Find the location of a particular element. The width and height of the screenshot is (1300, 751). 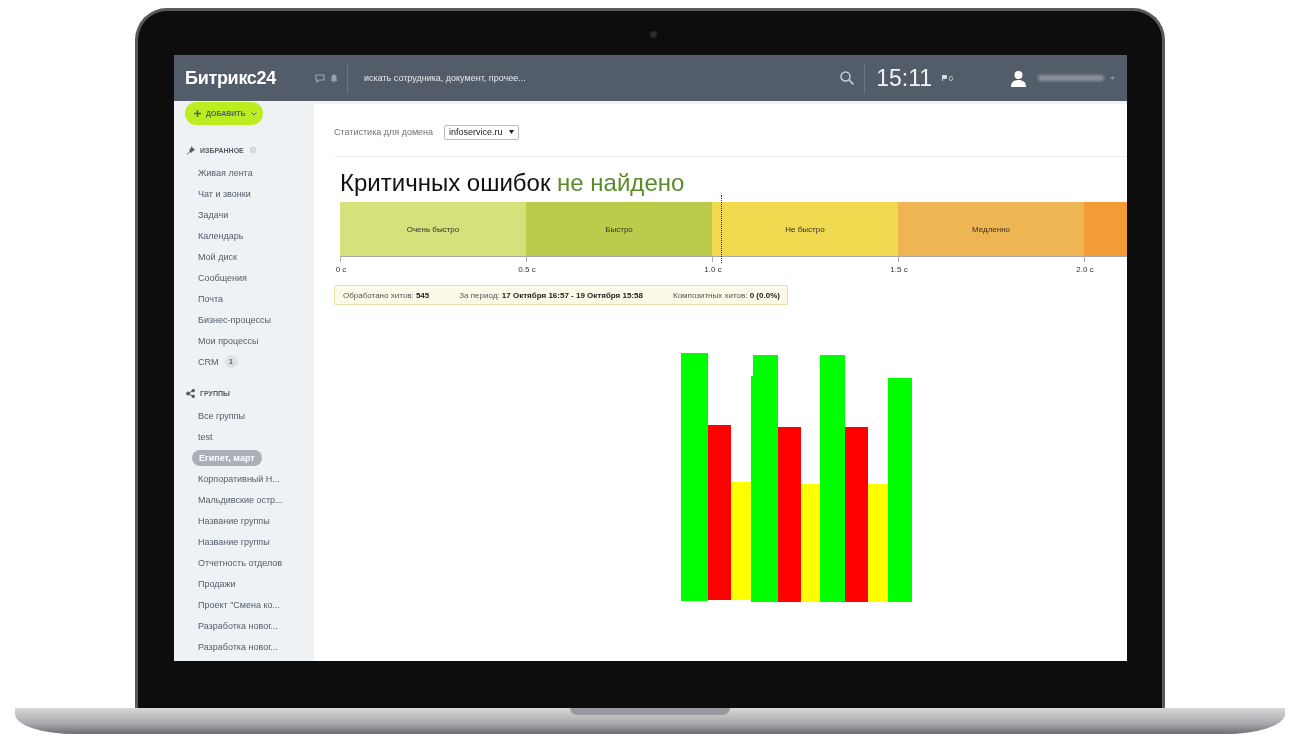

sidebar-item: CRM is located at coordinates (208, 361).